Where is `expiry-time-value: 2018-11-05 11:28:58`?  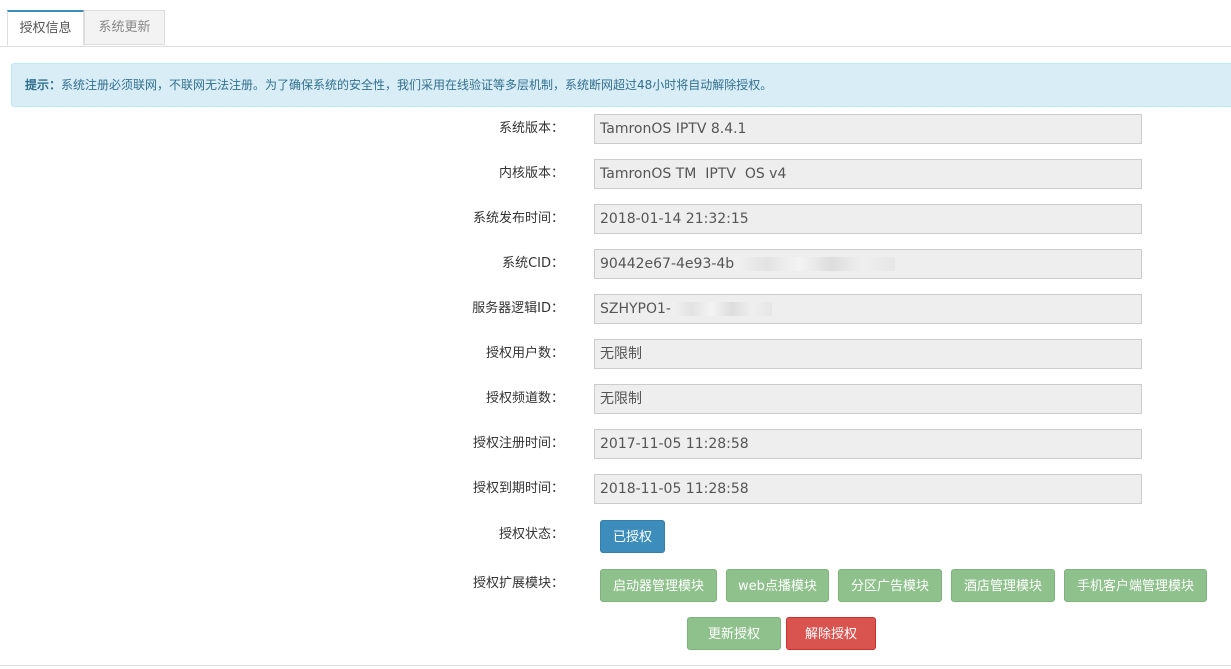
expiry-time-value: 2018-11-05 11:28:58 is located at coordinates (674, 489).